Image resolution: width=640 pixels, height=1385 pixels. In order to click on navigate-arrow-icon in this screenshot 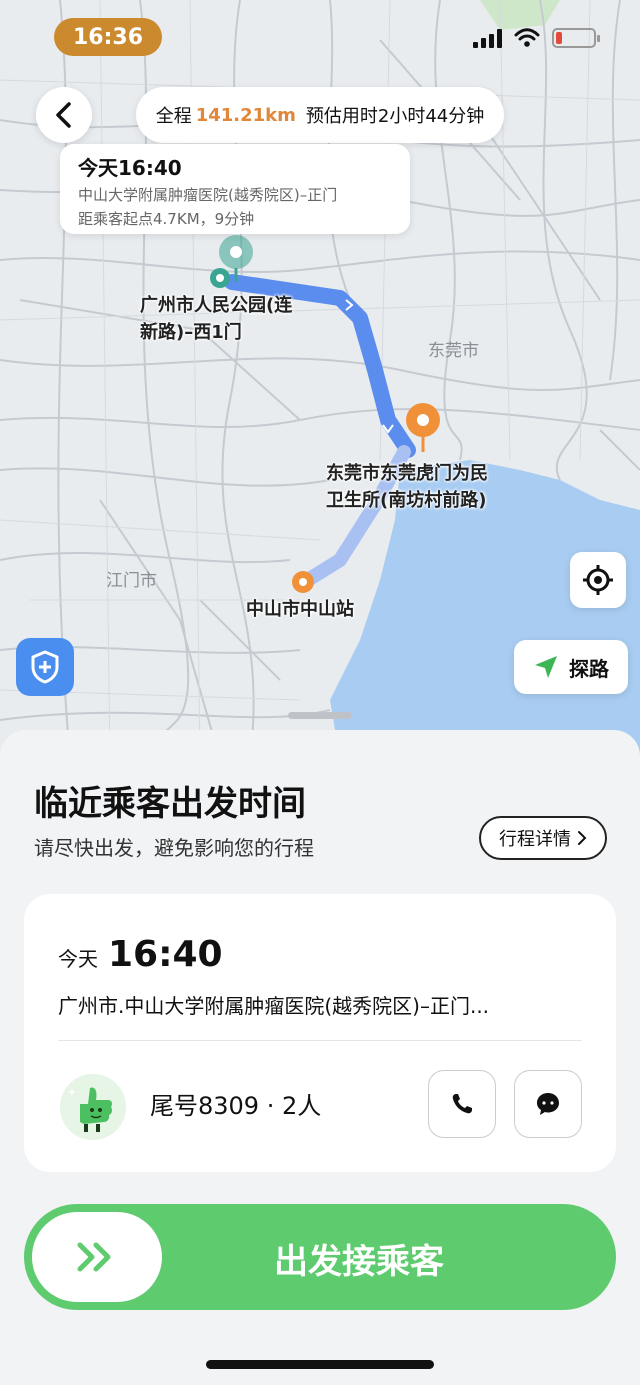, I will do `click(546, 667)`.